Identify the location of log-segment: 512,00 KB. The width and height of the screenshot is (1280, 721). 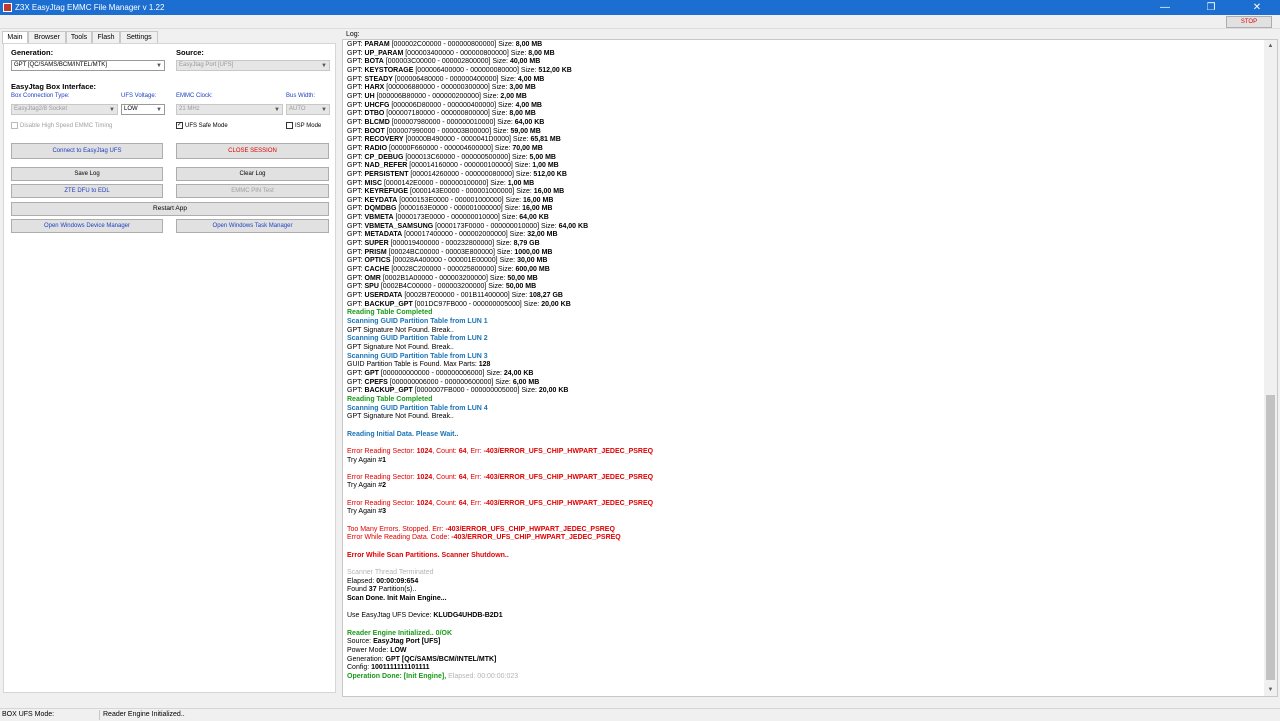
(550, 174).